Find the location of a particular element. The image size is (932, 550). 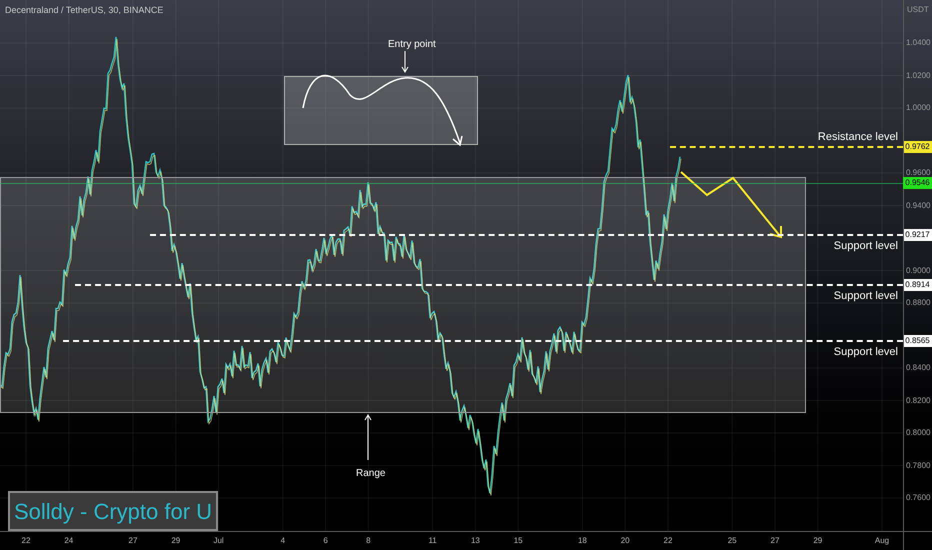

price-tag: 0.8914 is located at coordinates (917, 284).